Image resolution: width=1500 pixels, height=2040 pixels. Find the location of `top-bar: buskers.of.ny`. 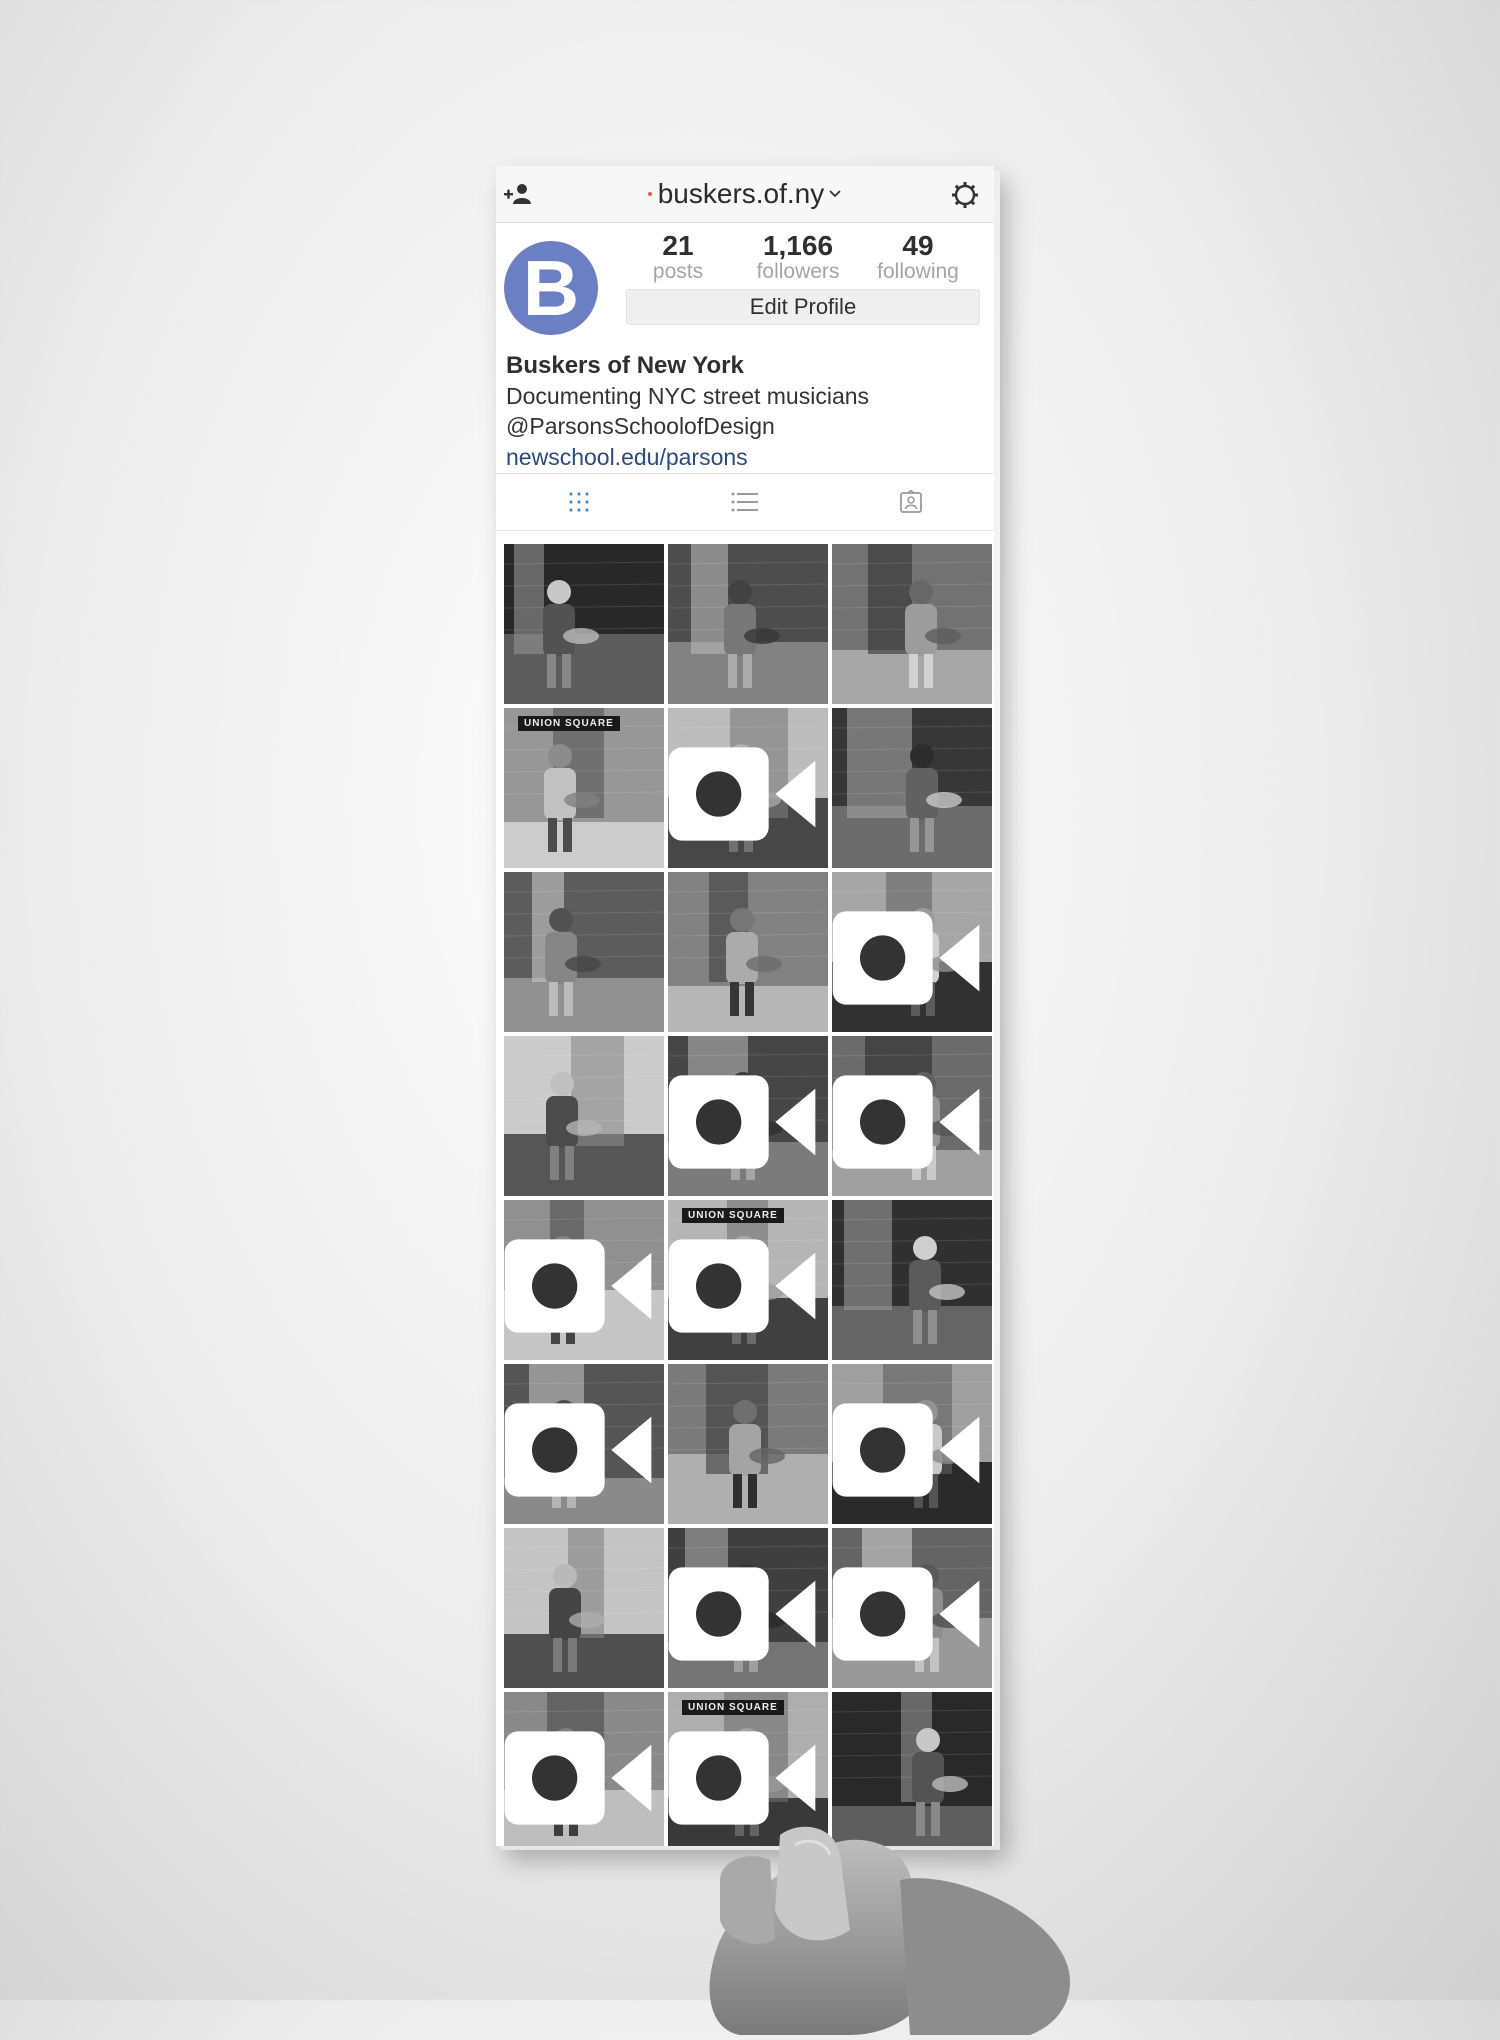

top-bar: buskers.of.ny is located at coordinates (745, 194).